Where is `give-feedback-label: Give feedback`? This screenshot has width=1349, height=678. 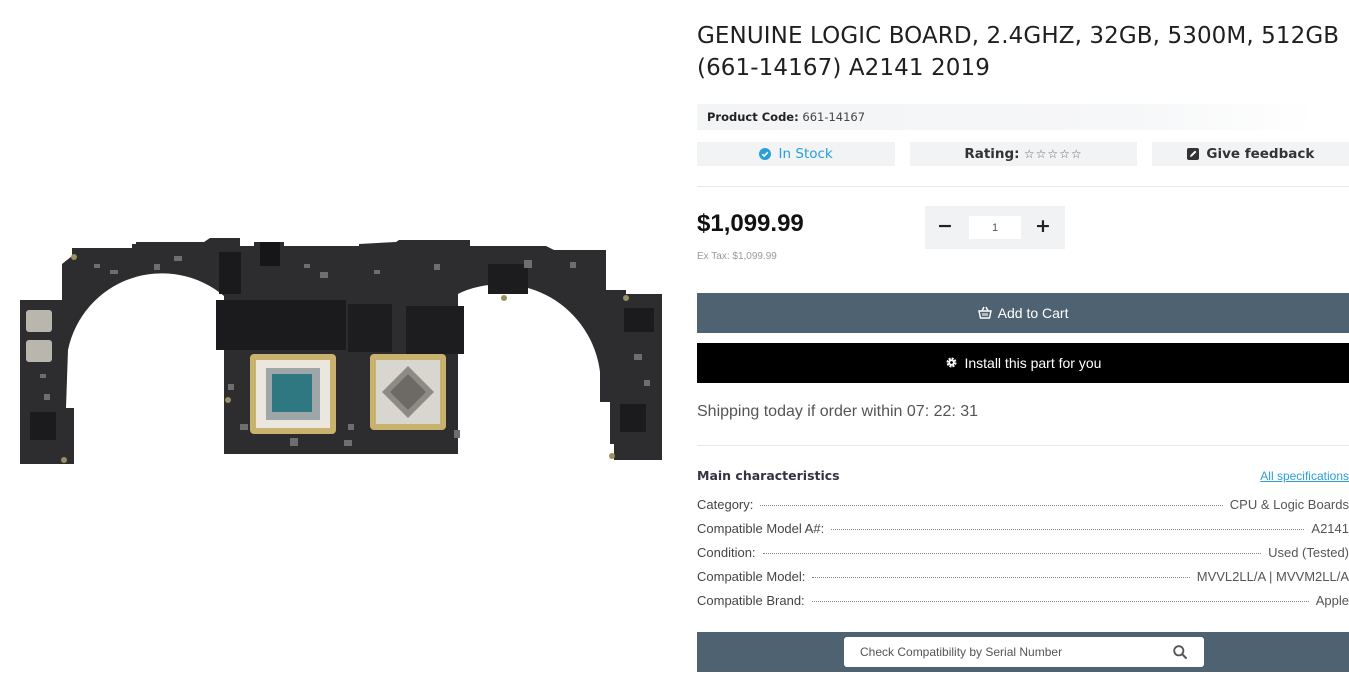
give-feedback-label: Give feedback is located at coordinates (1260, 154).